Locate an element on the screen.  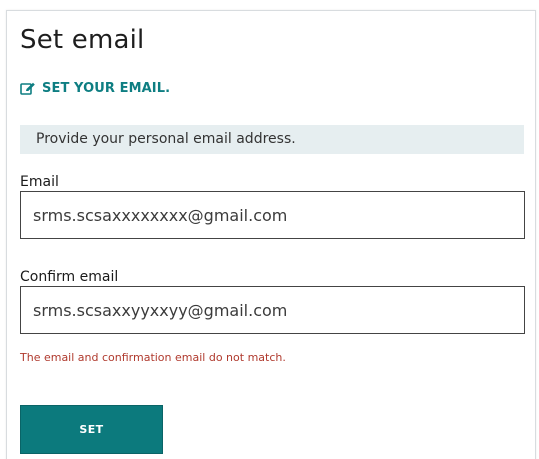
email-field is located at coordinates (272, 215).